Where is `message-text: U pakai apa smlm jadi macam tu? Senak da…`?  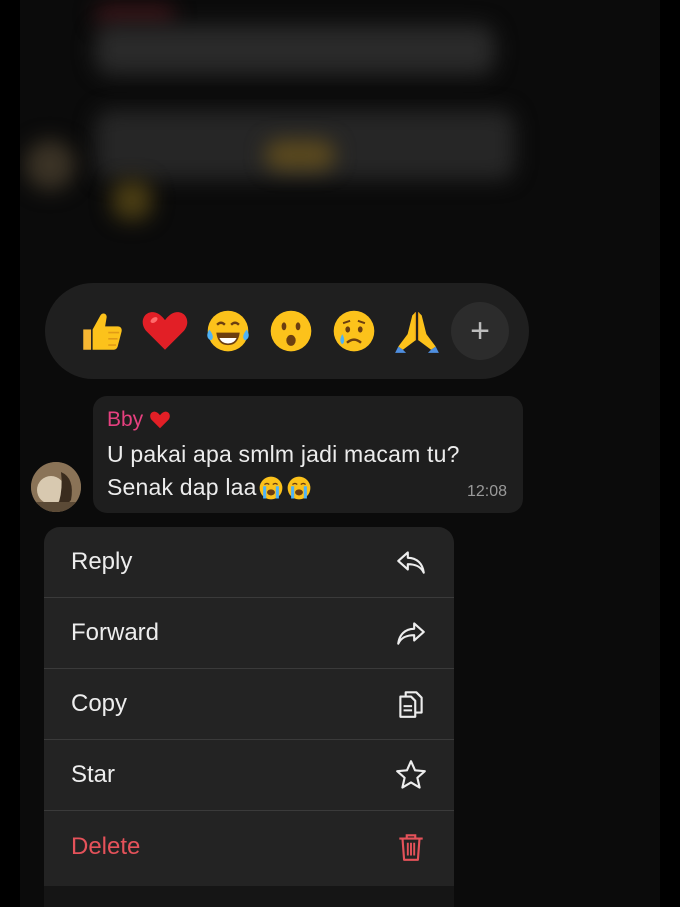
message-text: U pakai apa smlm jadi macam tu? Senak da… is located at coordinates (307, 471).